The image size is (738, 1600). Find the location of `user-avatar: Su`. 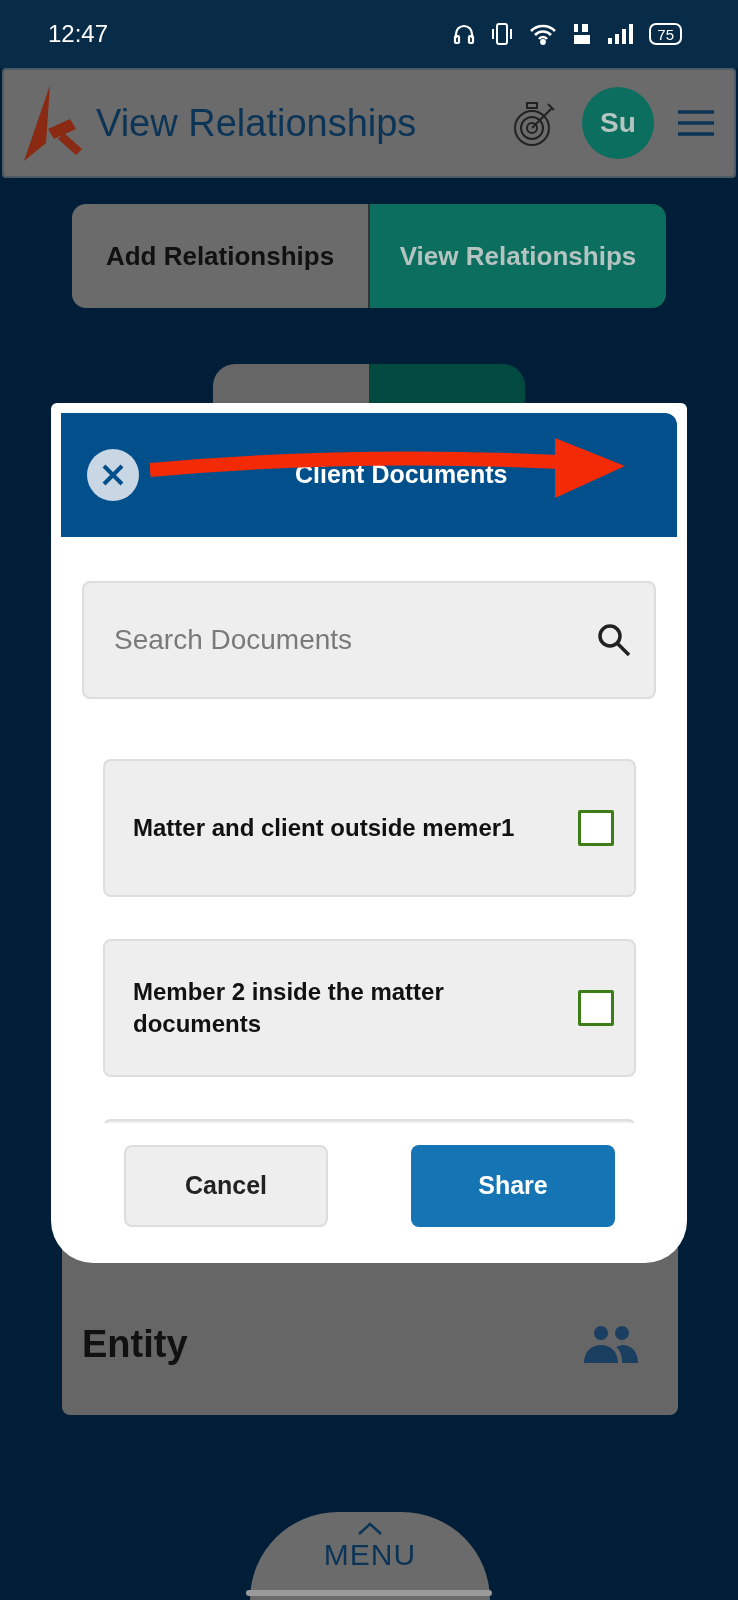

user-avatar: Su is located at coordinates (618, 123).